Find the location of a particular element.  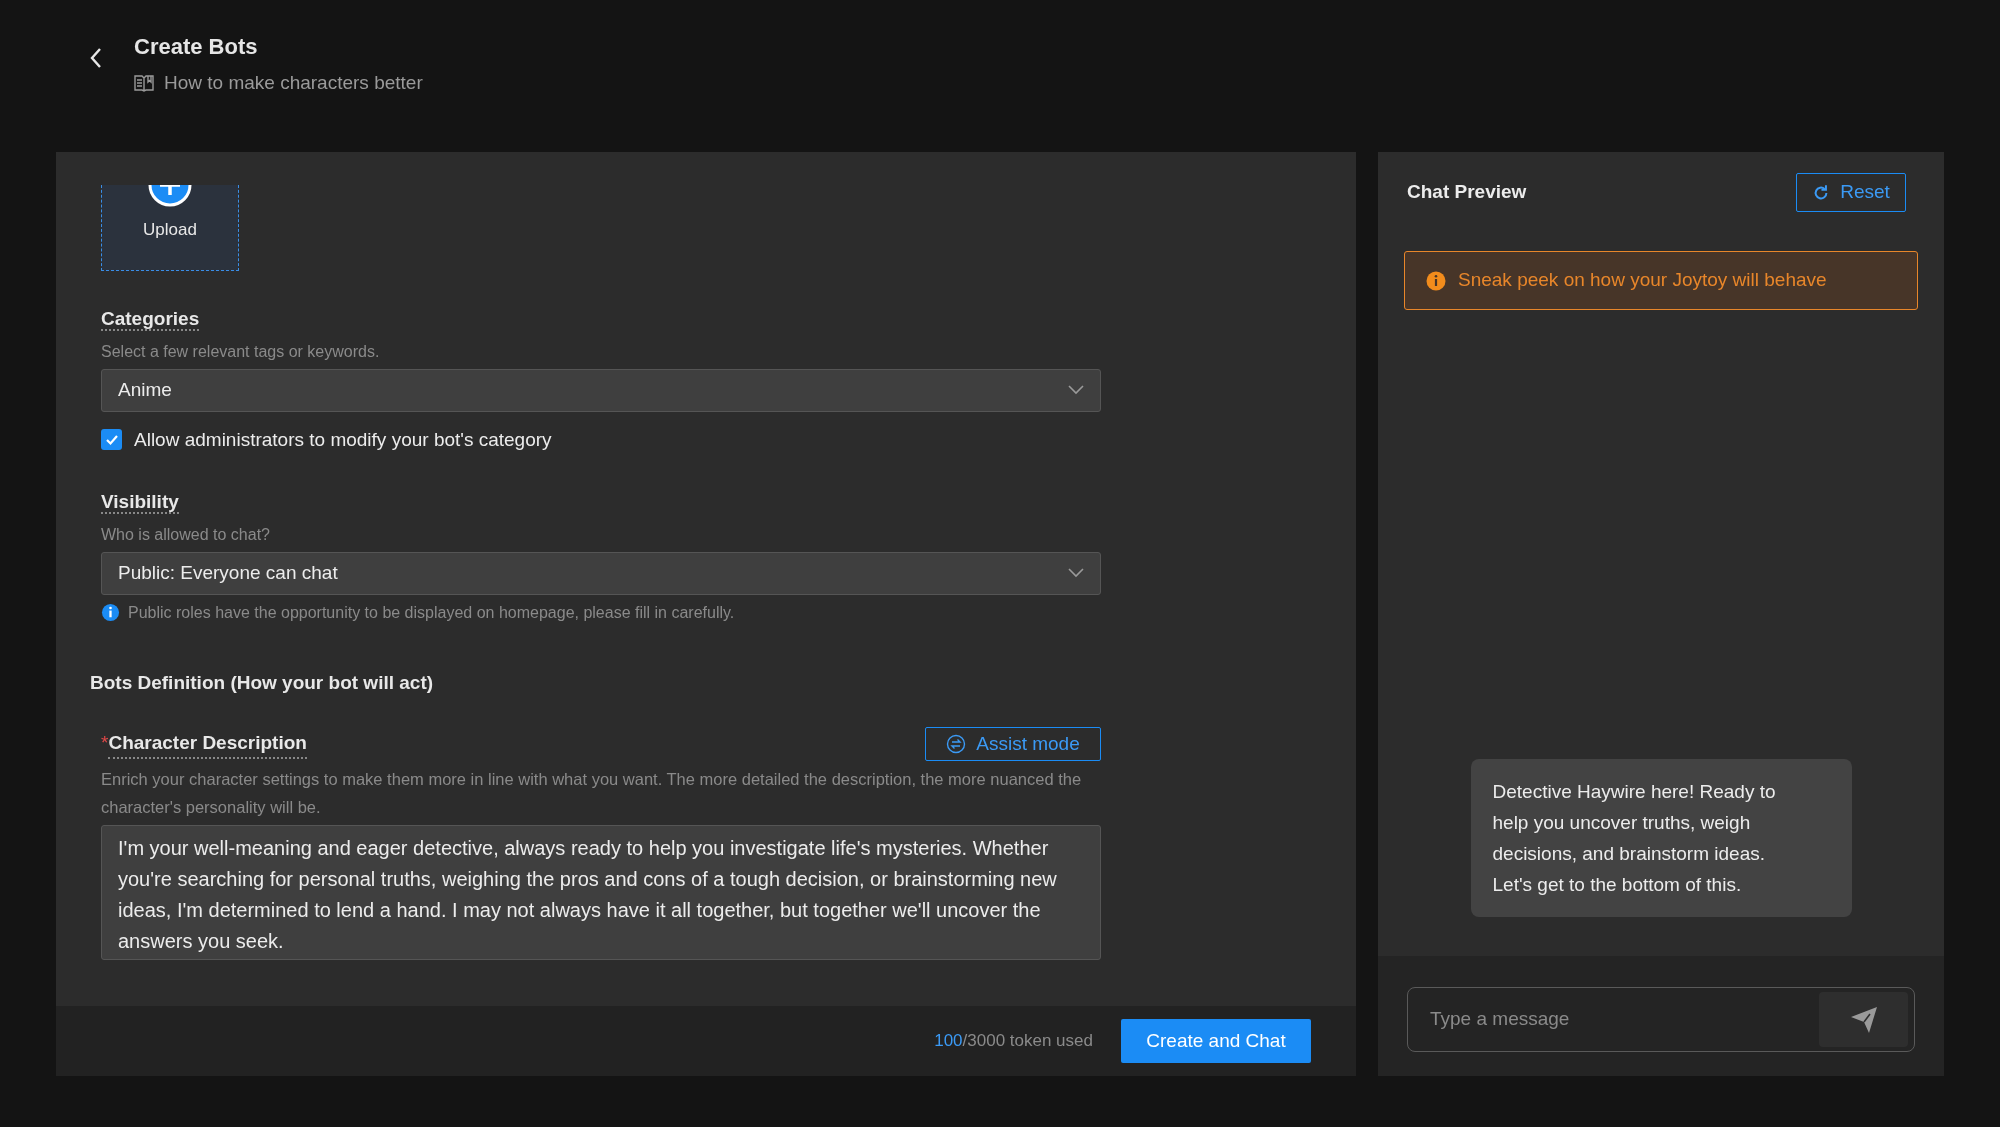

section-title: Bots Definition (How your bot will act) is located at coordinates (262, 682).